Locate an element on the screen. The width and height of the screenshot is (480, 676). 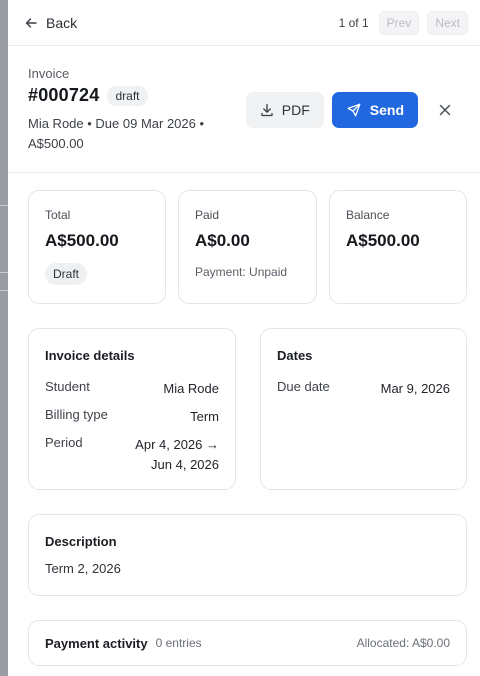
invoice-kicker: Invoice is located at coordinates (49, 73).